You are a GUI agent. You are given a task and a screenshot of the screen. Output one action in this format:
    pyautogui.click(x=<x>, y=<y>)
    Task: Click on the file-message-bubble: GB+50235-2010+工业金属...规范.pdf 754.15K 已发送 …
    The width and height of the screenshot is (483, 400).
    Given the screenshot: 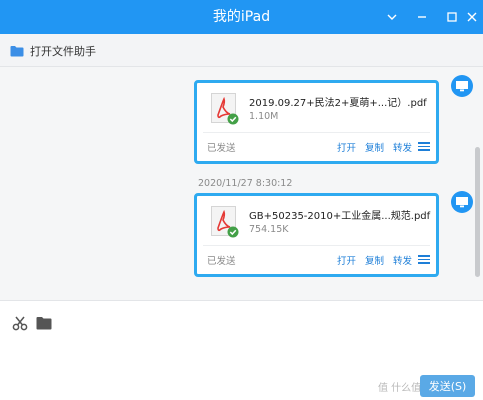 What is the action you would take?
    pyautogui.click(x=316, y=235)
    